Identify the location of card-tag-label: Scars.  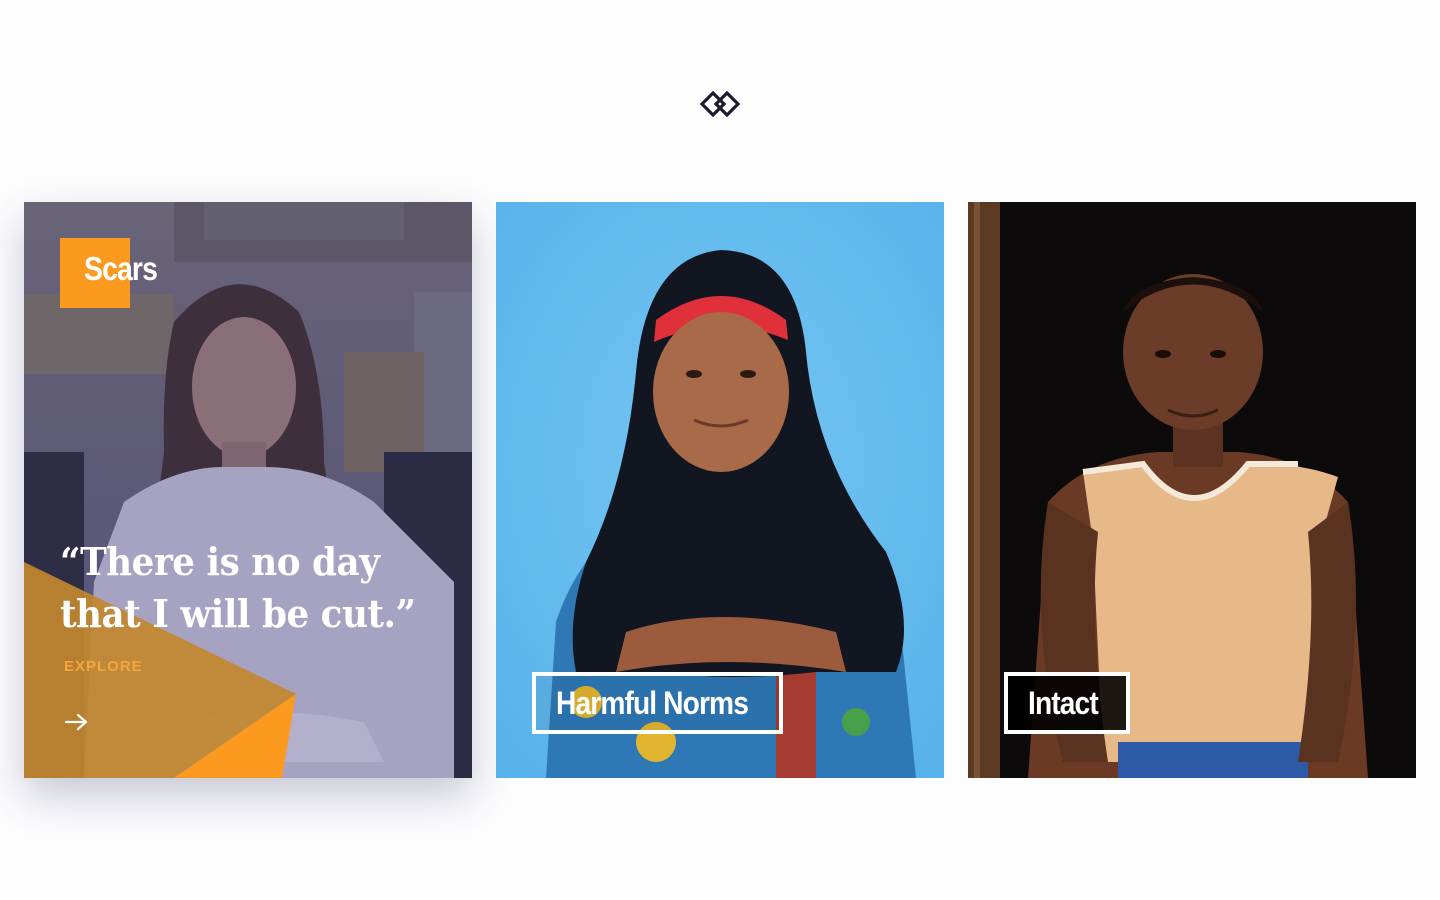
(121, 268).